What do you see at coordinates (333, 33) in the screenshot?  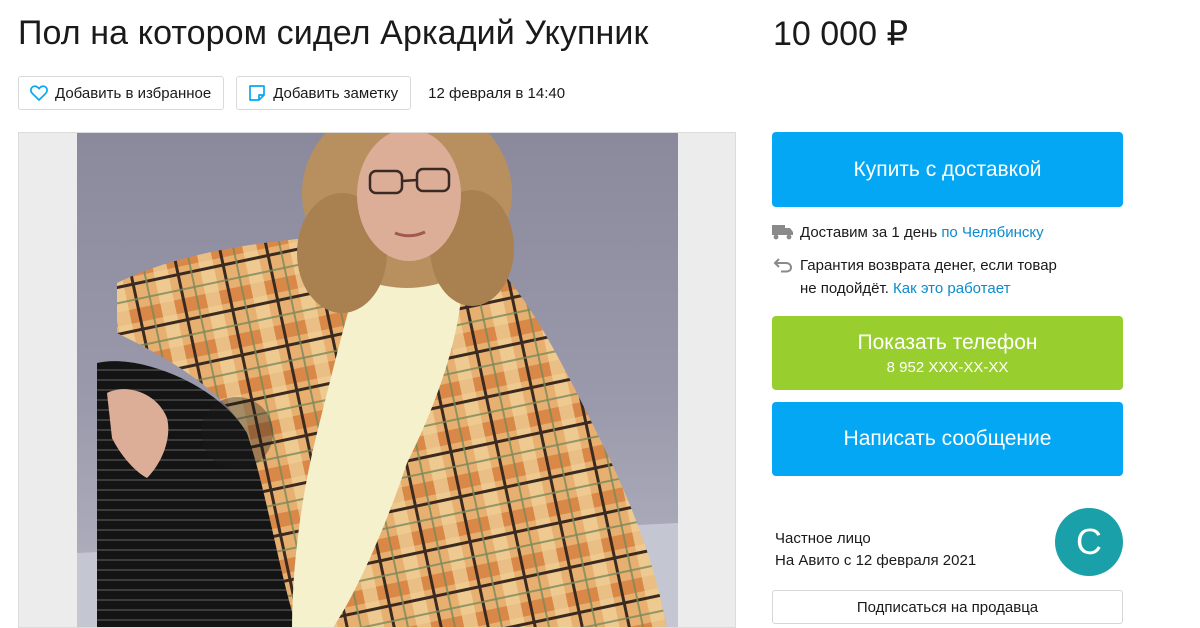 I see `listing-title: Пол на котором сидел Аркадий Укупник` at bounding box center [333, 33].